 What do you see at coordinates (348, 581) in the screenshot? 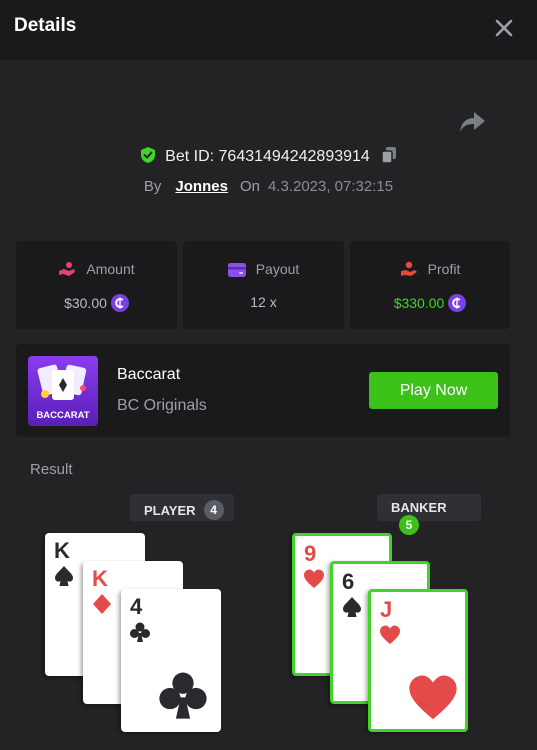
I see `card-rank: 6` at bounding box center [348, 581].